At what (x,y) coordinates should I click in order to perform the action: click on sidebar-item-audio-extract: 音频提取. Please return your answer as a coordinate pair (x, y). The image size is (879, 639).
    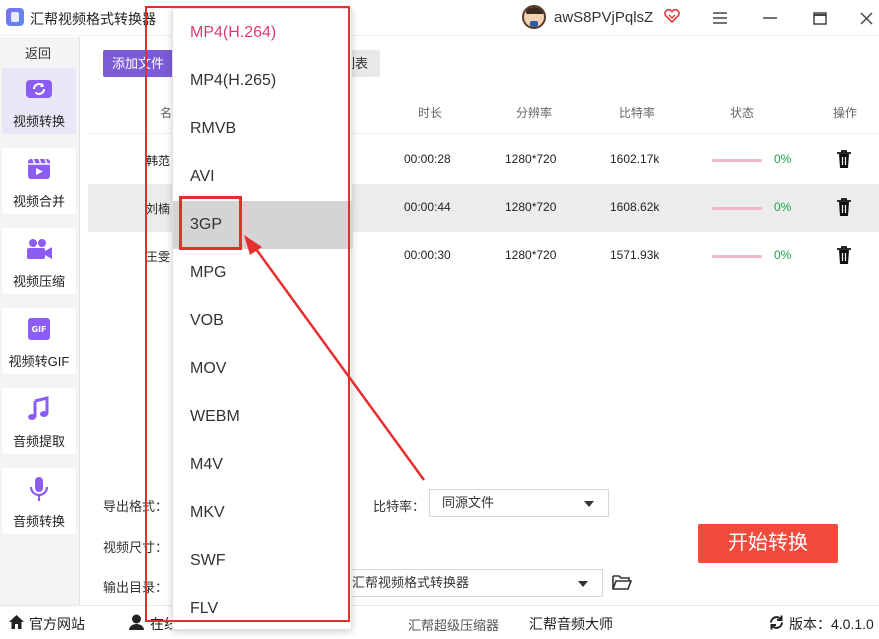
    Looking at the image, I should click on (39, 421).